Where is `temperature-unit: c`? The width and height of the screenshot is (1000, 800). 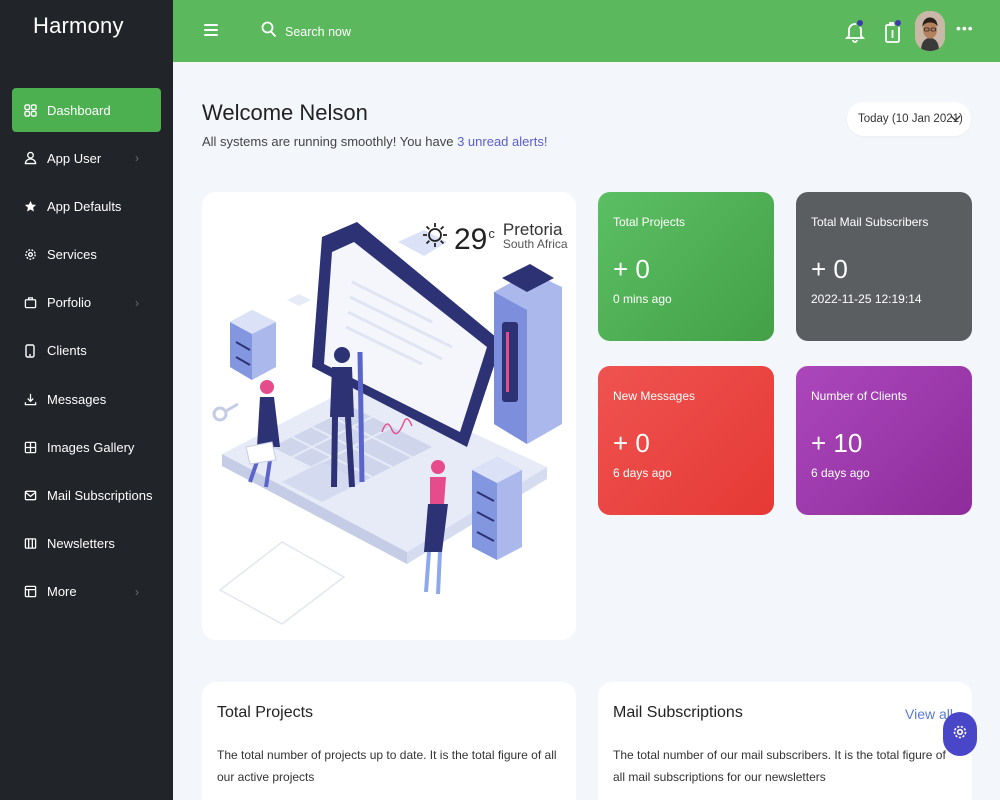
temperature-unit: c is located at coordinates (491, 233).